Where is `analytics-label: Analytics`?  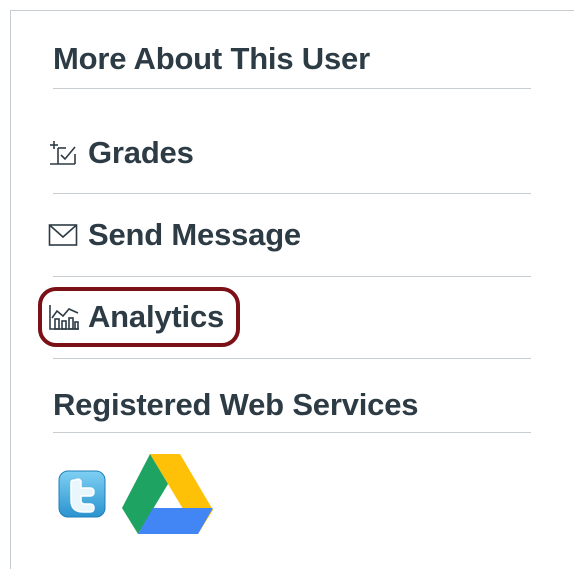
analytics-label: Analytics is located at coordinates (156, 316).